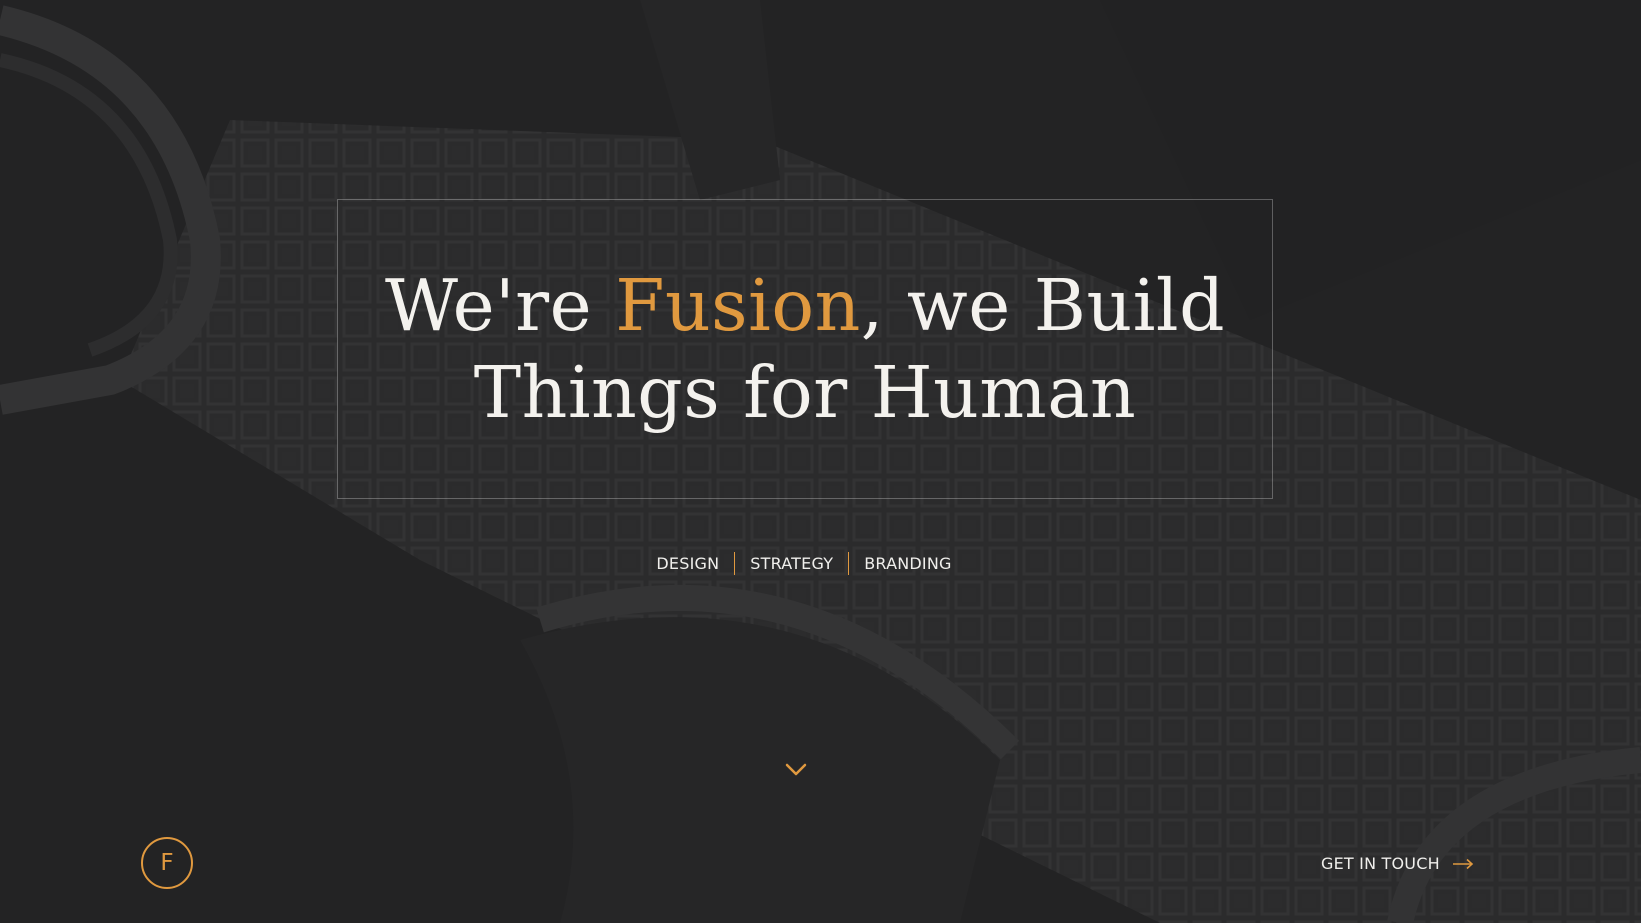 This screenshot has width=1641, height=923. I want to click on get-in-touch-label: GET IN TOUCH, so click(1380, 863).